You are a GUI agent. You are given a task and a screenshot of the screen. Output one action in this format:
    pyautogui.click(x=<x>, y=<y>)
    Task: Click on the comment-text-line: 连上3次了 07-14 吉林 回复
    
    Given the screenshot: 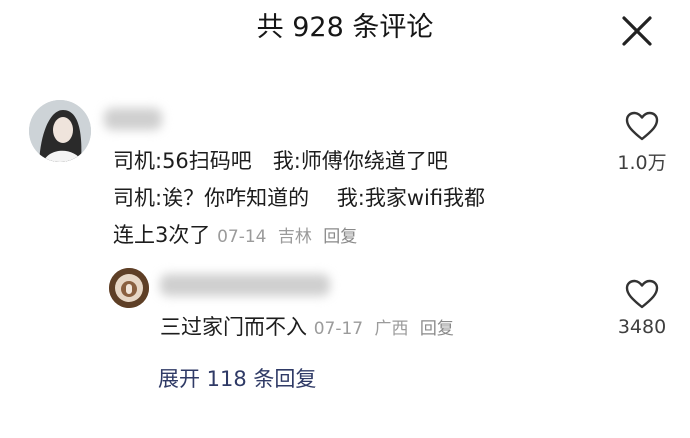 What is the action you would take?
    pyautogui.click(x=235, y=236)
    